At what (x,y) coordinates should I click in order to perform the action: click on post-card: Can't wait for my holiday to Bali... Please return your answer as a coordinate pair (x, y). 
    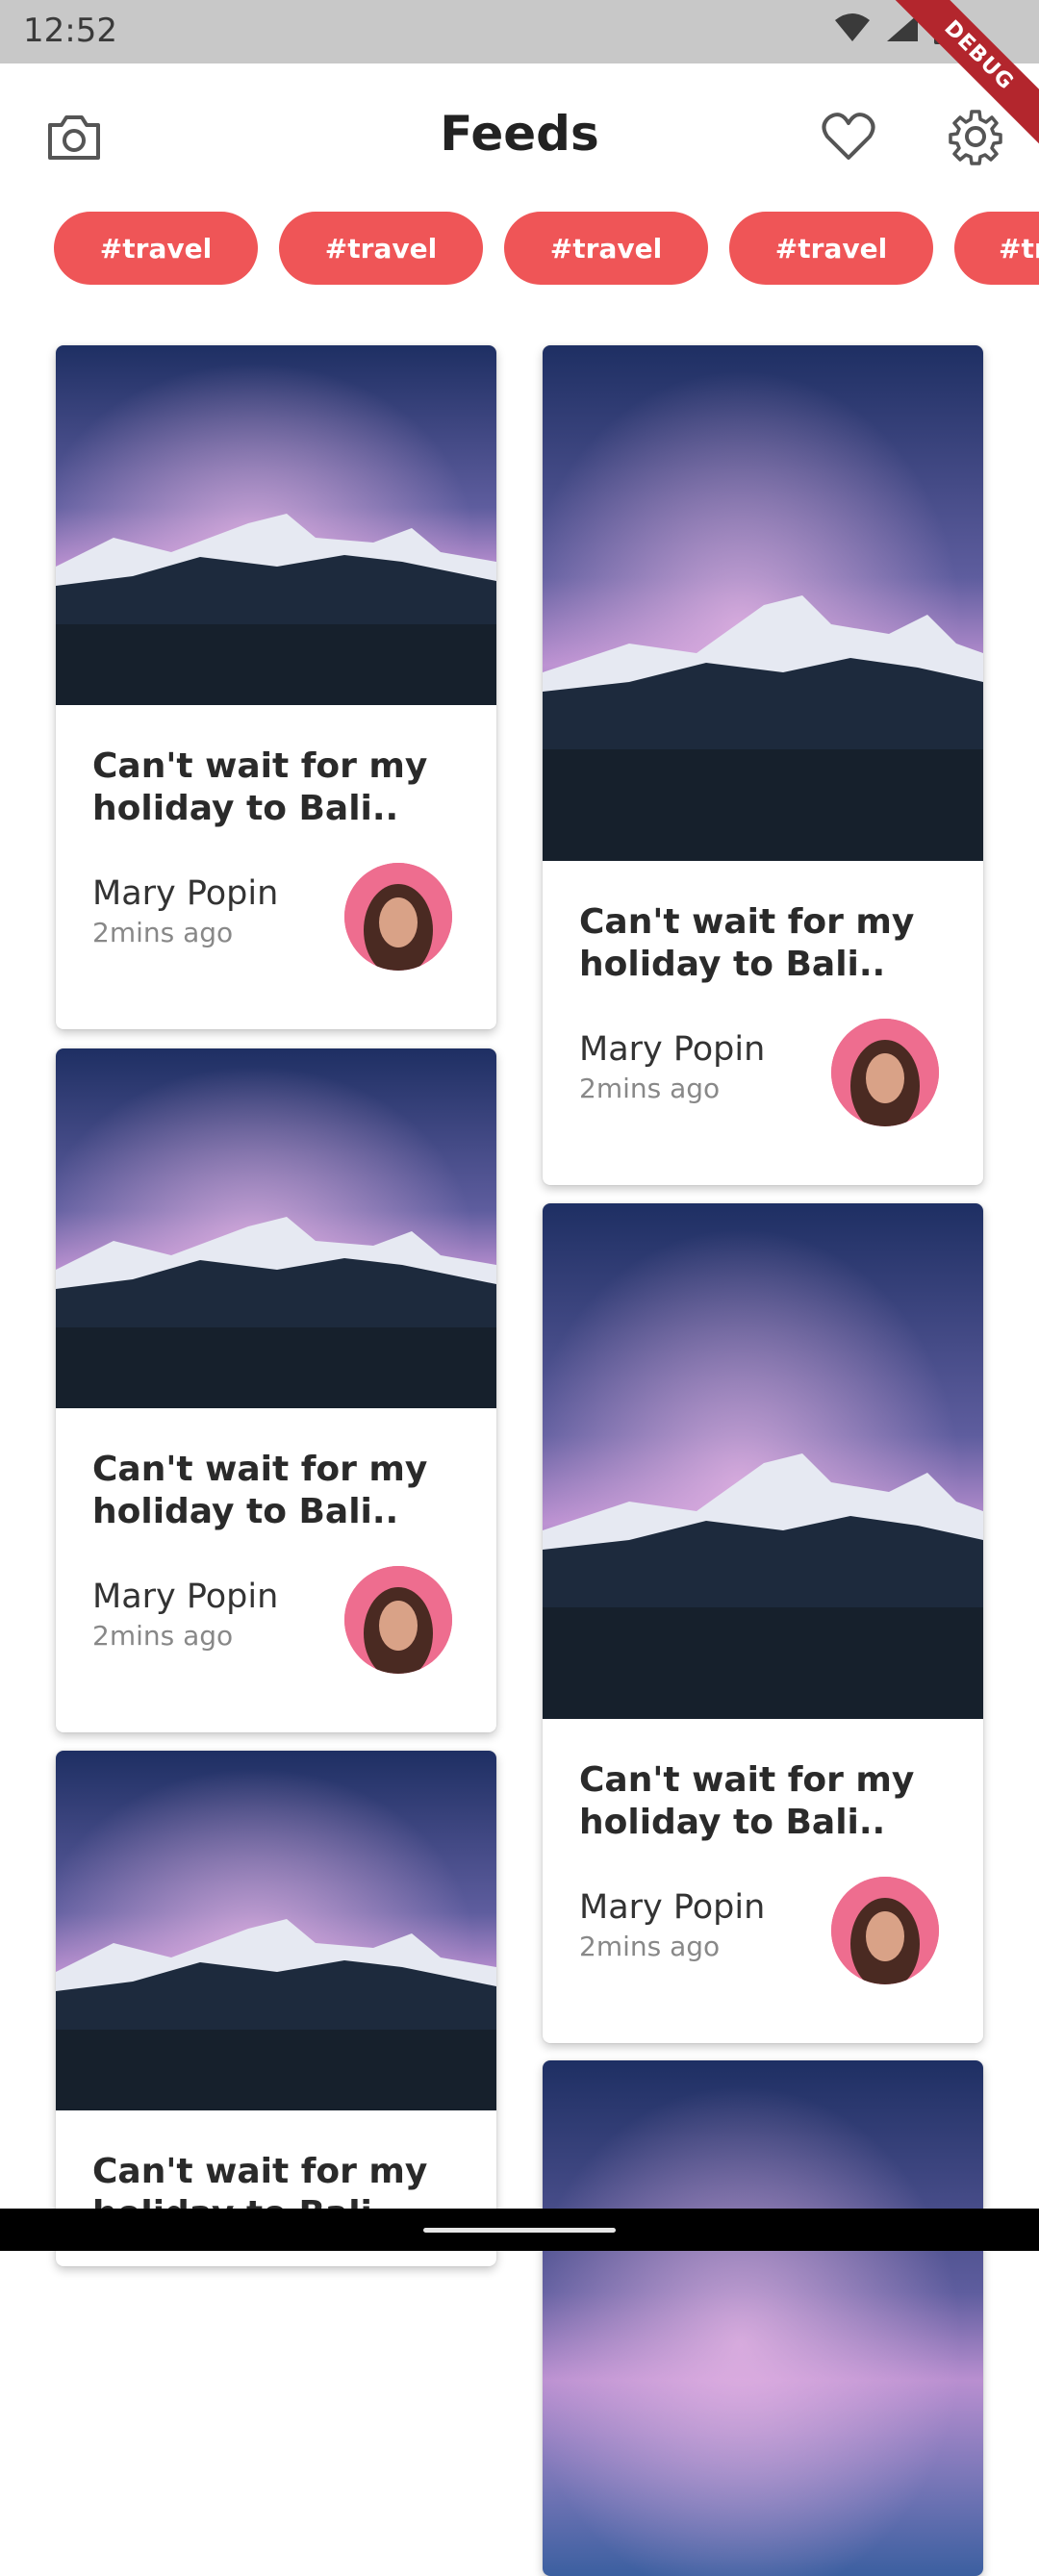
    Looking at the image, I should click on (276, 2009).